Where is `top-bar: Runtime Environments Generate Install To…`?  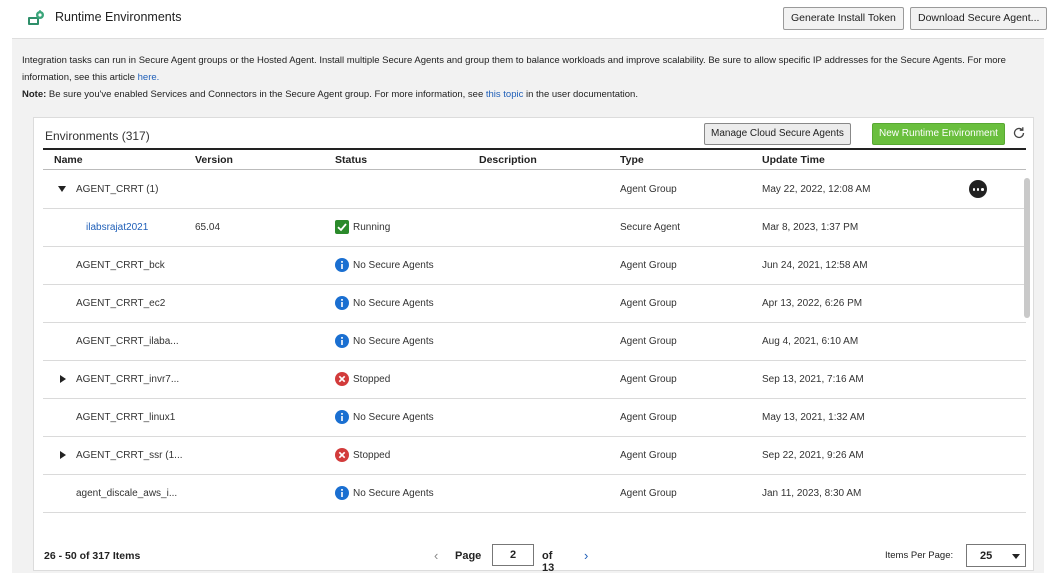 top-bar: Runtime Environments Generate Install To… is located at coordinates (527, 18).